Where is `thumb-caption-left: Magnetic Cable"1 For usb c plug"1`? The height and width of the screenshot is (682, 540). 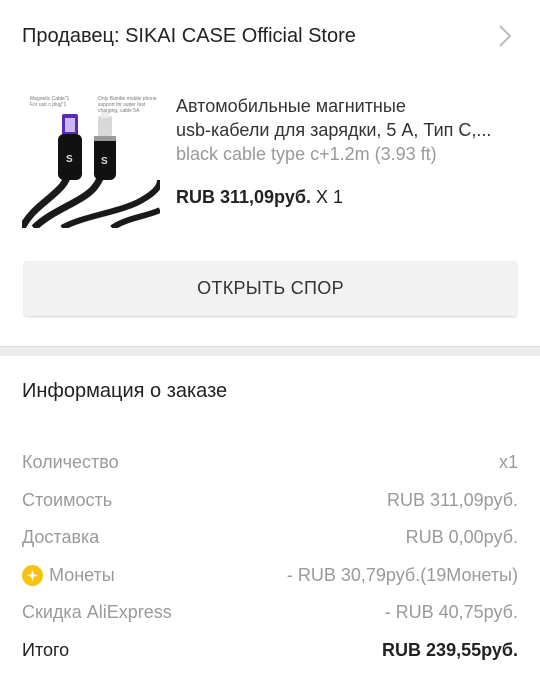
thumb-caption-left: Magnetic Cable"1 For usb c plug"1 is located at coordinates (50, 102).